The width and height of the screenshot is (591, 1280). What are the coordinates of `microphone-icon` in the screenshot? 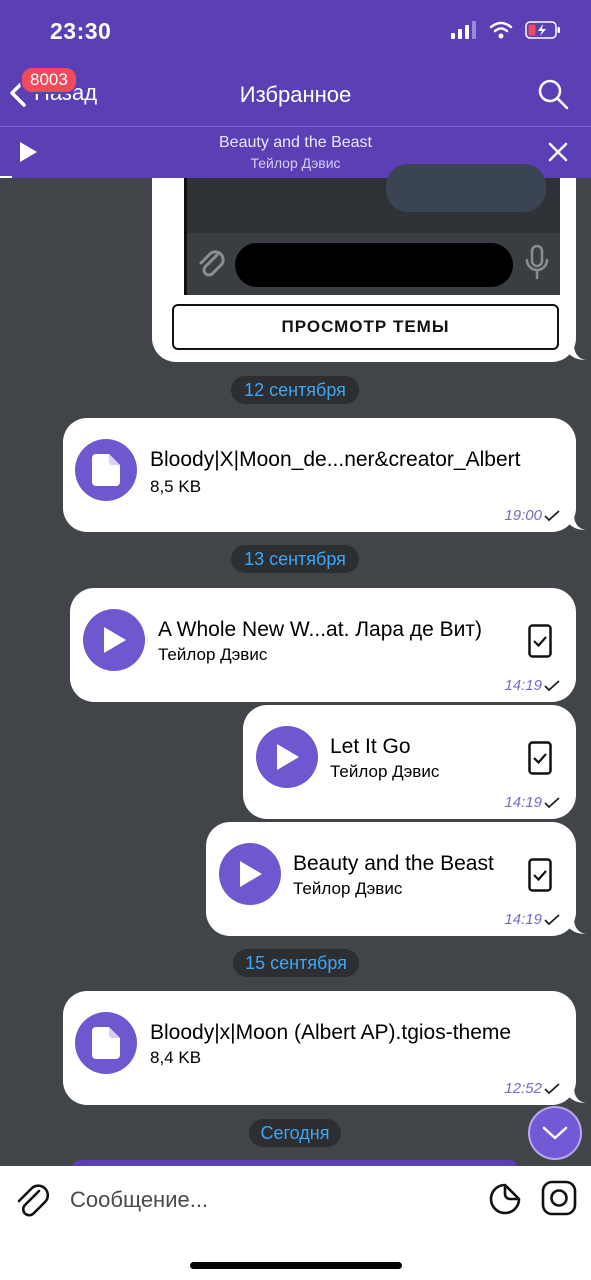 It's located at (537, 262).